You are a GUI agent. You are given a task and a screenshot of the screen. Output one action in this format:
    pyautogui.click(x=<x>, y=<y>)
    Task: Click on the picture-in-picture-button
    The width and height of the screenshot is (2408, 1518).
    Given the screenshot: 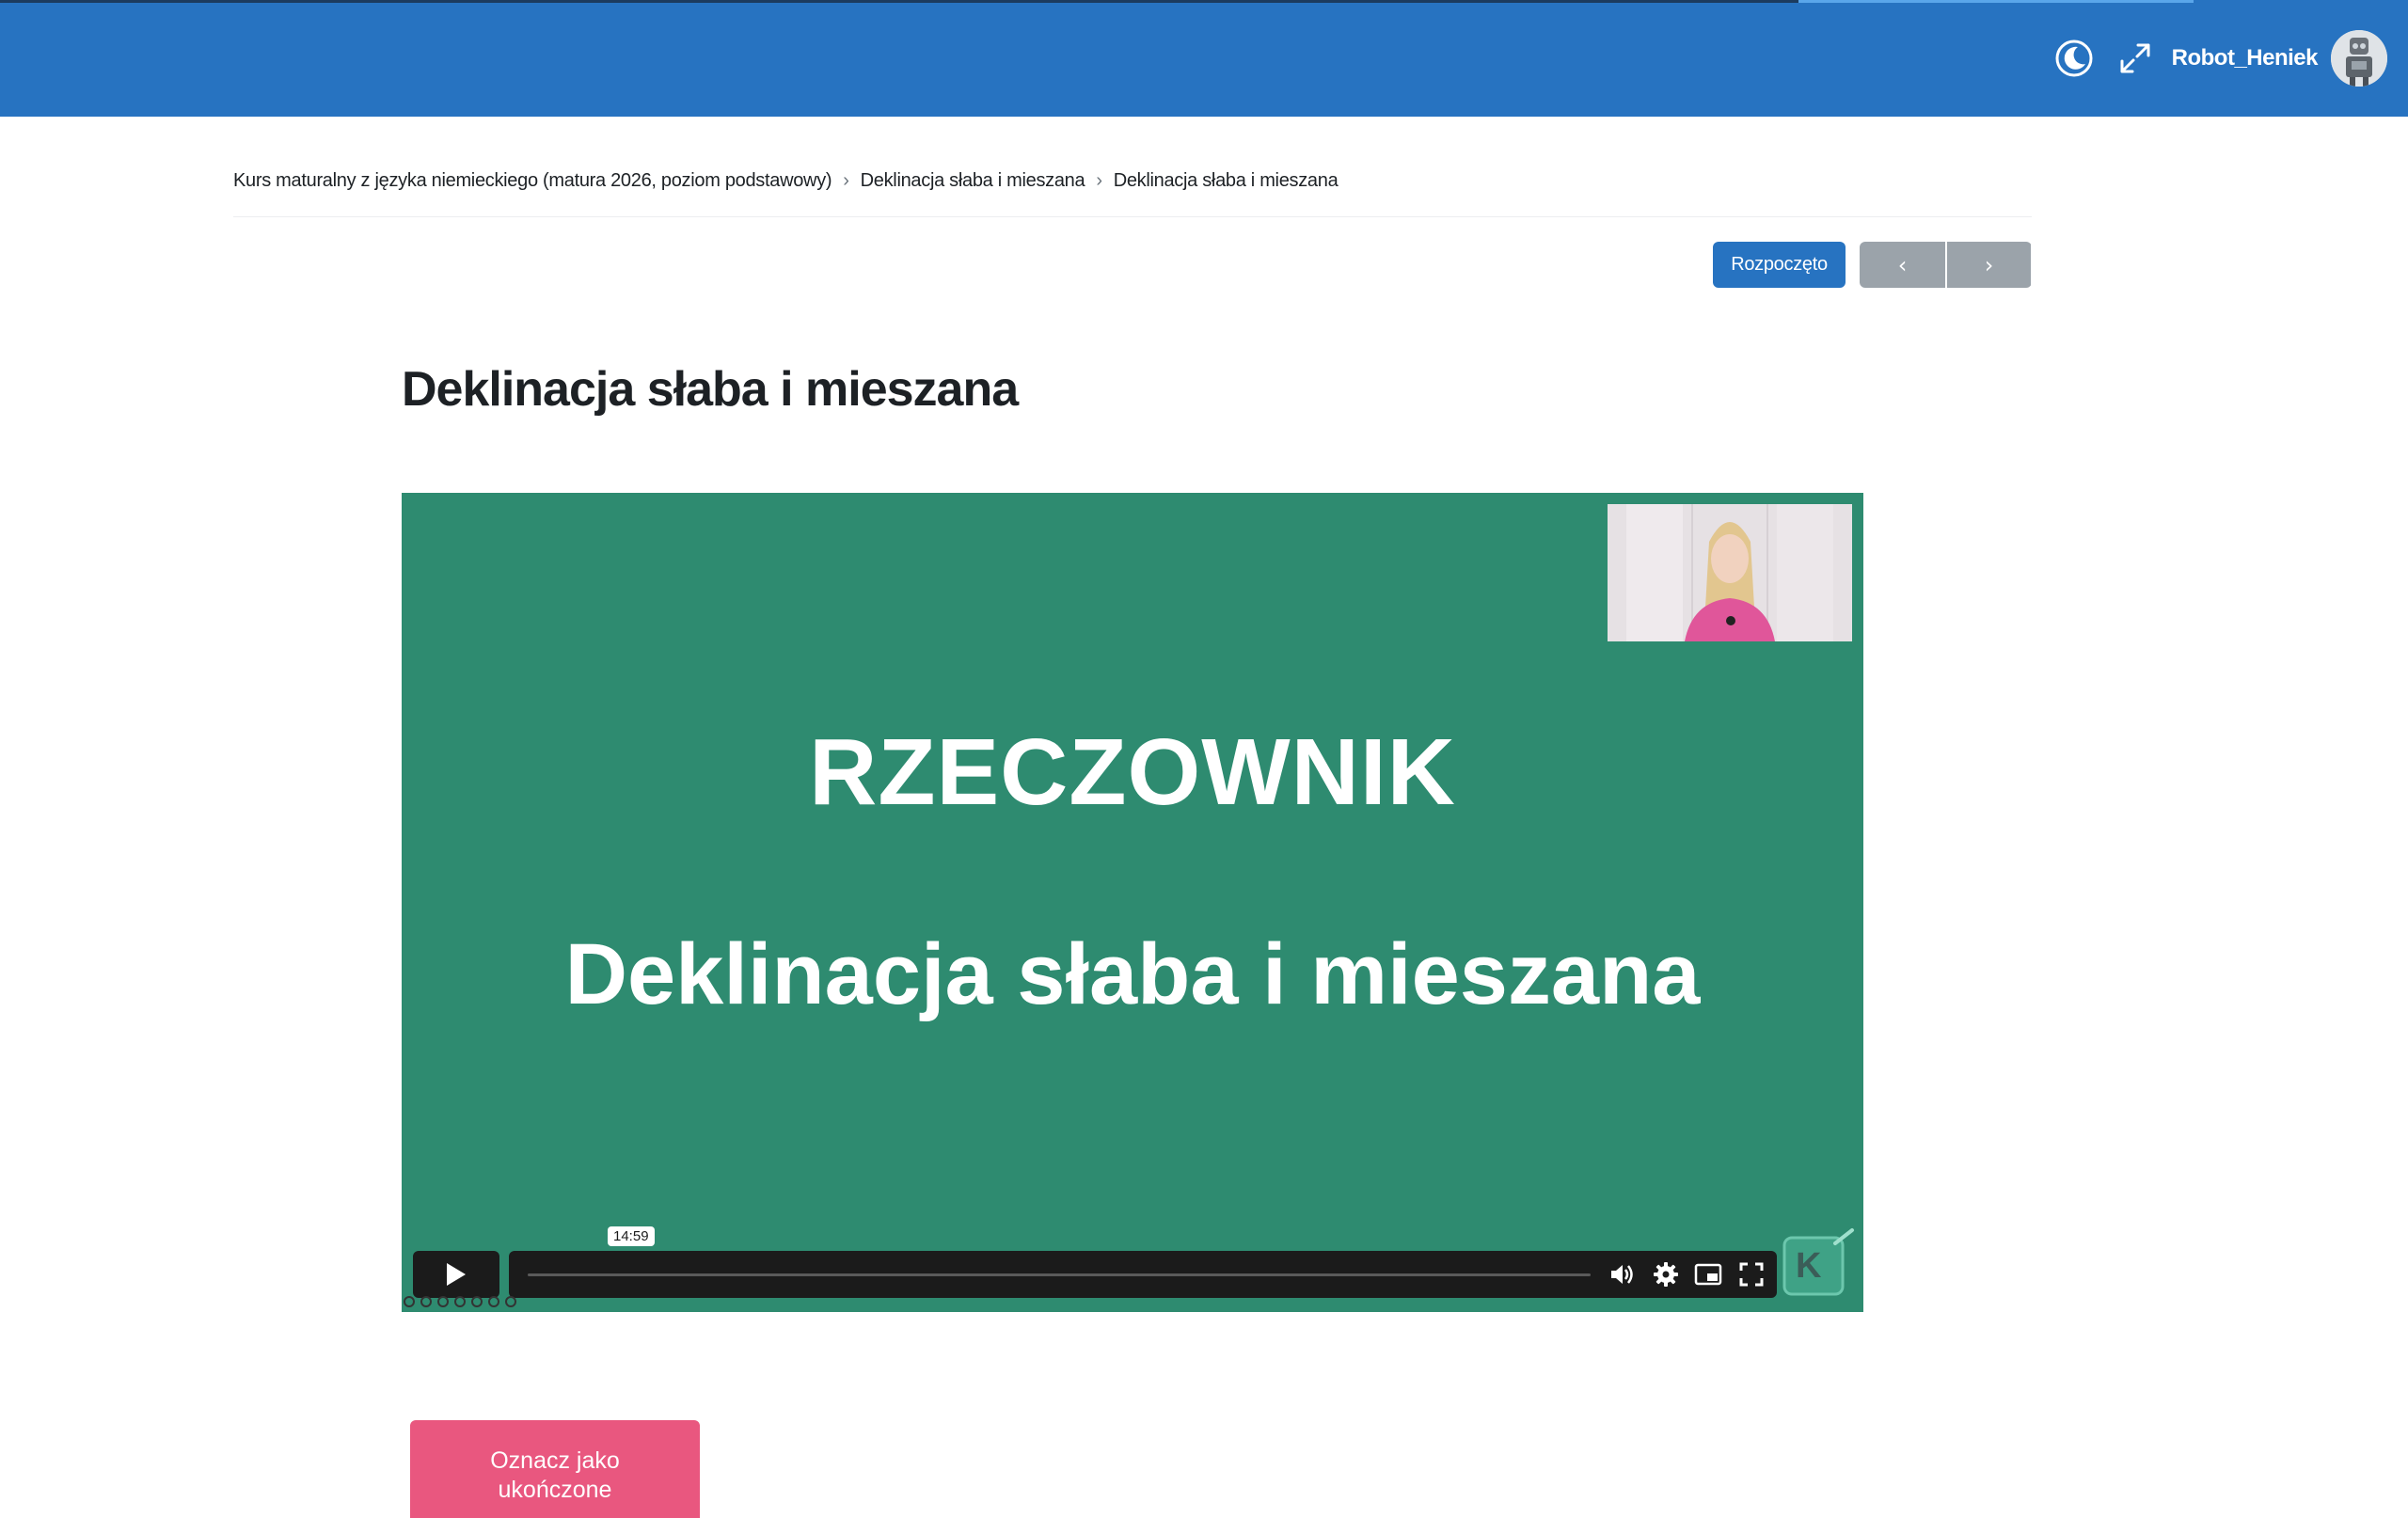 What is the action you would take?
    pyautogui.click(x=1708, y=1274)
    